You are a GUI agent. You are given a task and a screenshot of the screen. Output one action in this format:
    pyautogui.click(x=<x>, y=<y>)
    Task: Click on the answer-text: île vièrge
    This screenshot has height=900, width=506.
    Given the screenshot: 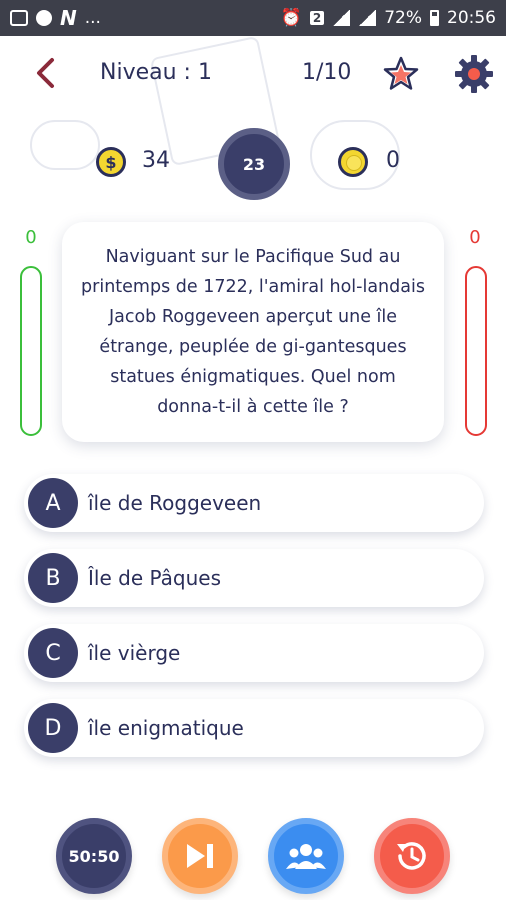 What is the action you would take?
    pyautogui.click(x=134, y=653)
    